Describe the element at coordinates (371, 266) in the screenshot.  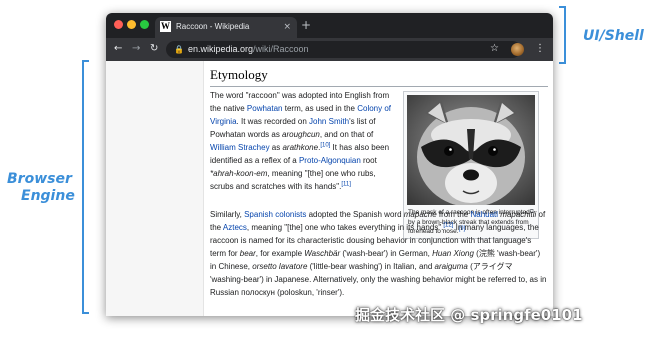
I see `text-run: ('little-bear washing') in Italian, and` at that location.